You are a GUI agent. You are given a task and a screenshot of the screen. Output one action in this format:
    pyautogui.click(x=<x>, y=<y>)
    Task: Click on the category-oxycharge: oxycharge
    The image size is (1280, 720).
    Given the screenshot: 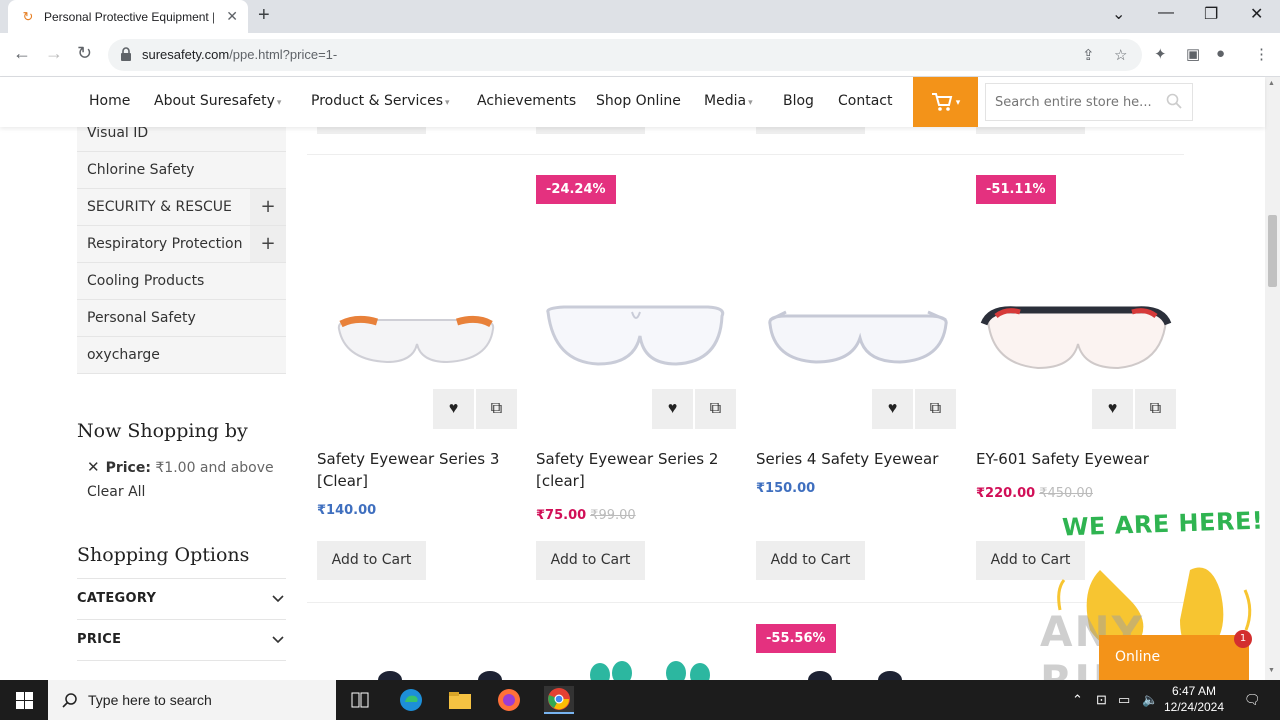 What is the action you would take?
    pyautogui.click(x=181, y=355)
    